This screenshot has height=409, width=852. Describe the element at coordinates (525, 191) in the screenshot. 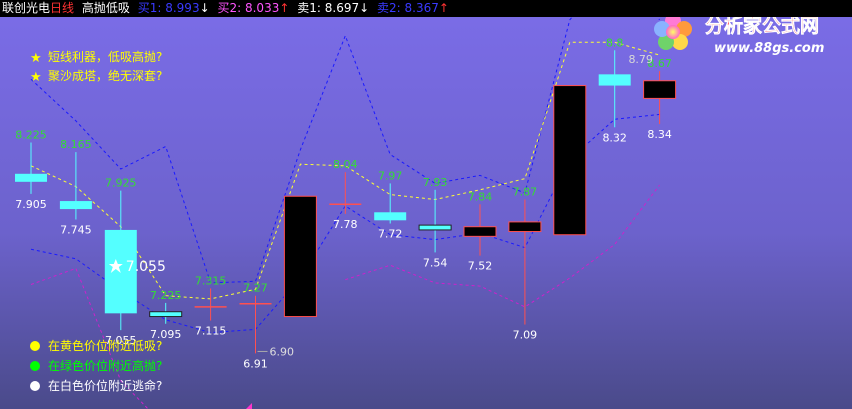

I see `high-price-label: 7.87` at that location.